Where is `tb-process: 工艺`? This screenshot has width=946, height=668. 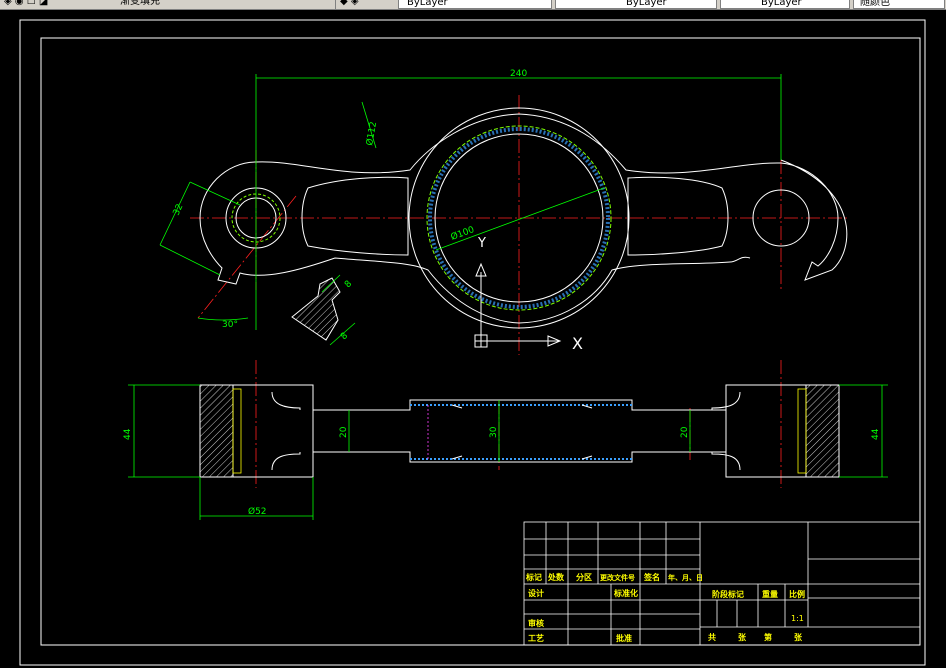
tb-process: 工艺 is located at coordinates (536, 638).